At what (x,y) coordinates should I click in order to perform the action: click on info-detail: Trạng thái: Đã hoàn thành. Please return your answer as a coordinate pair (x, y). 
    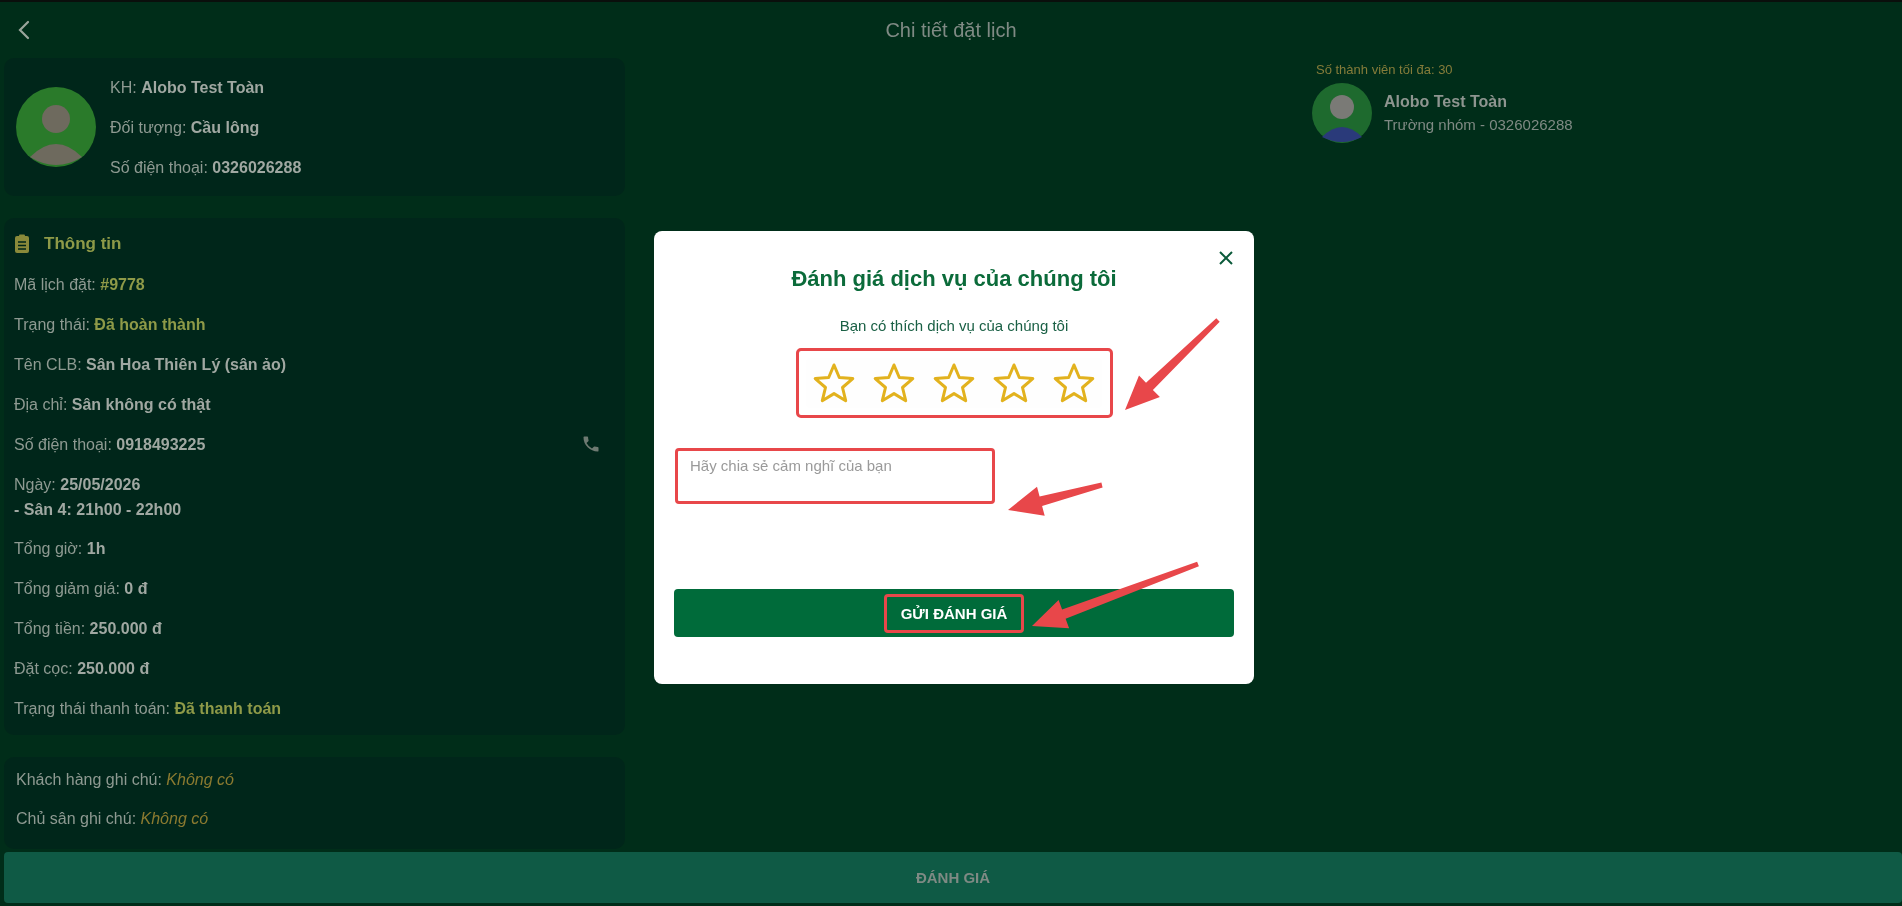
    Looking at the image, I should click on (110, 324).